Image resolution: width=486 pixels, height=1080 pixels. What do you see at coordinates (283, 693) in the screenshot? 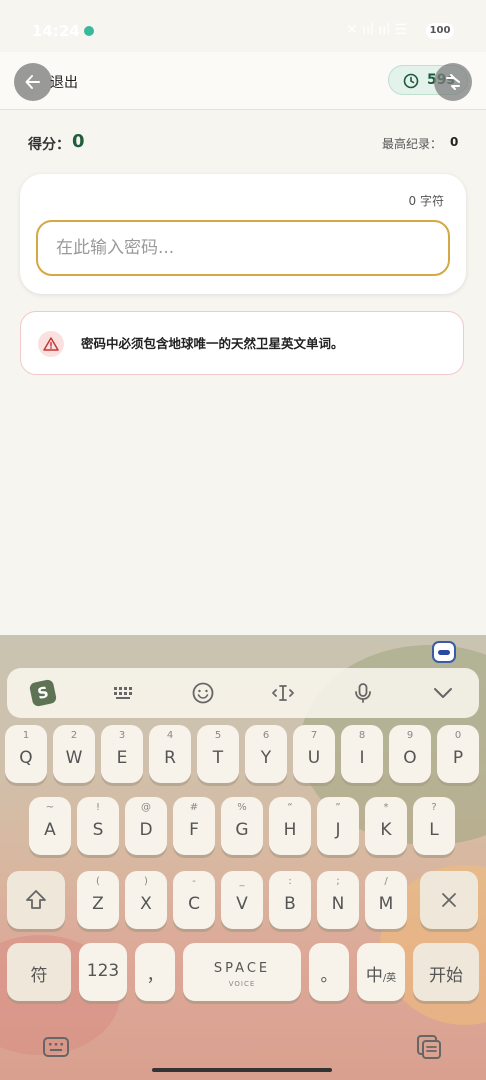
I see `cursor-move-icon` at bounding box center [283, 693].